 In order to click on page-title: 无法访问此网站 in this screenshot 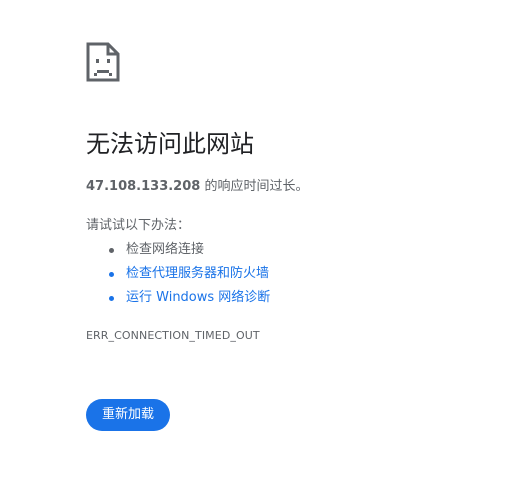, I will do `click(170, 144)`.